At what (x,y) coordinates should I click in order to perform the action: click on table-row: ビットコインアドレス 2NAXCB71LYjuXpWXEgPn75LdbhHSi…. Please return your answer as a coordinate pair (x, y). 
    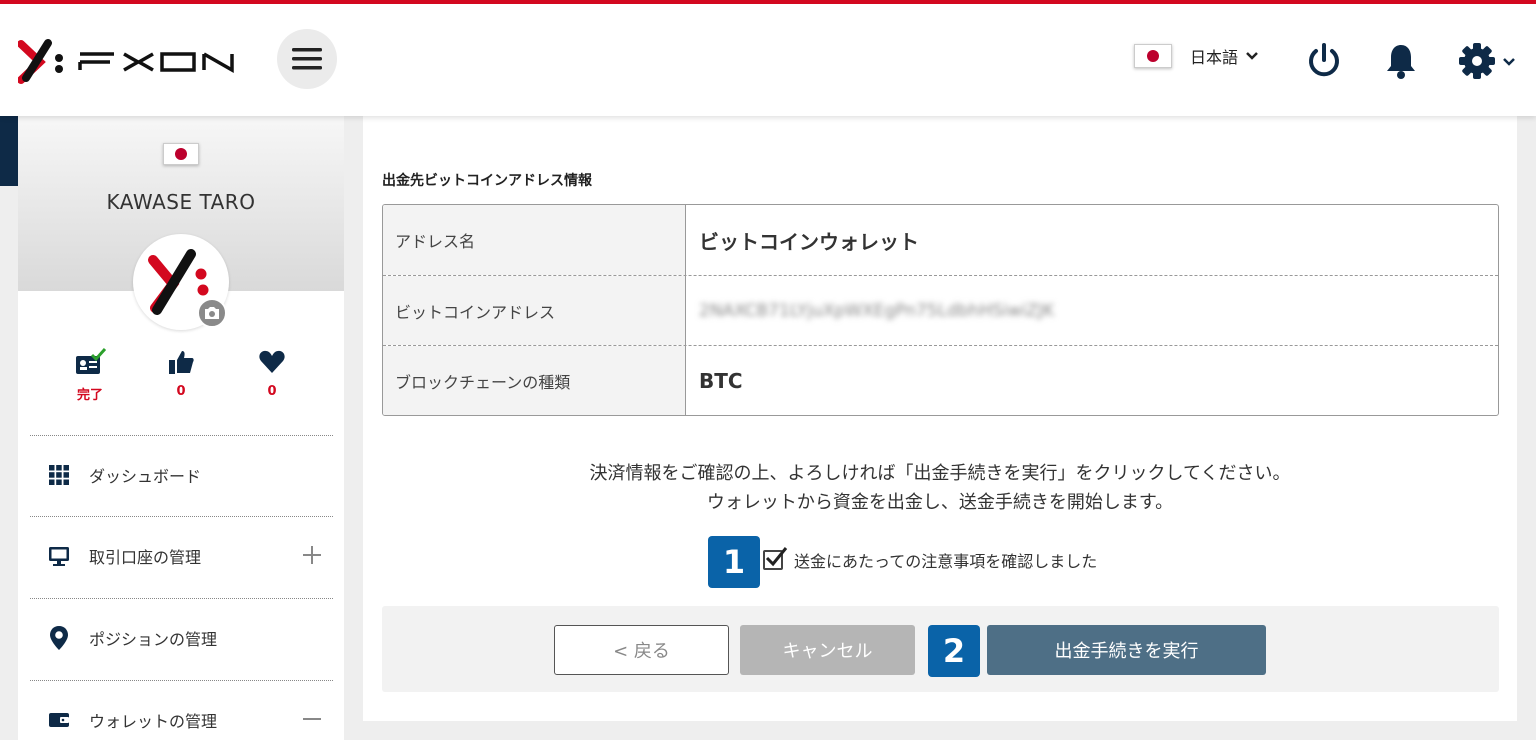
    Looking at the image, I should click on (940, 310).